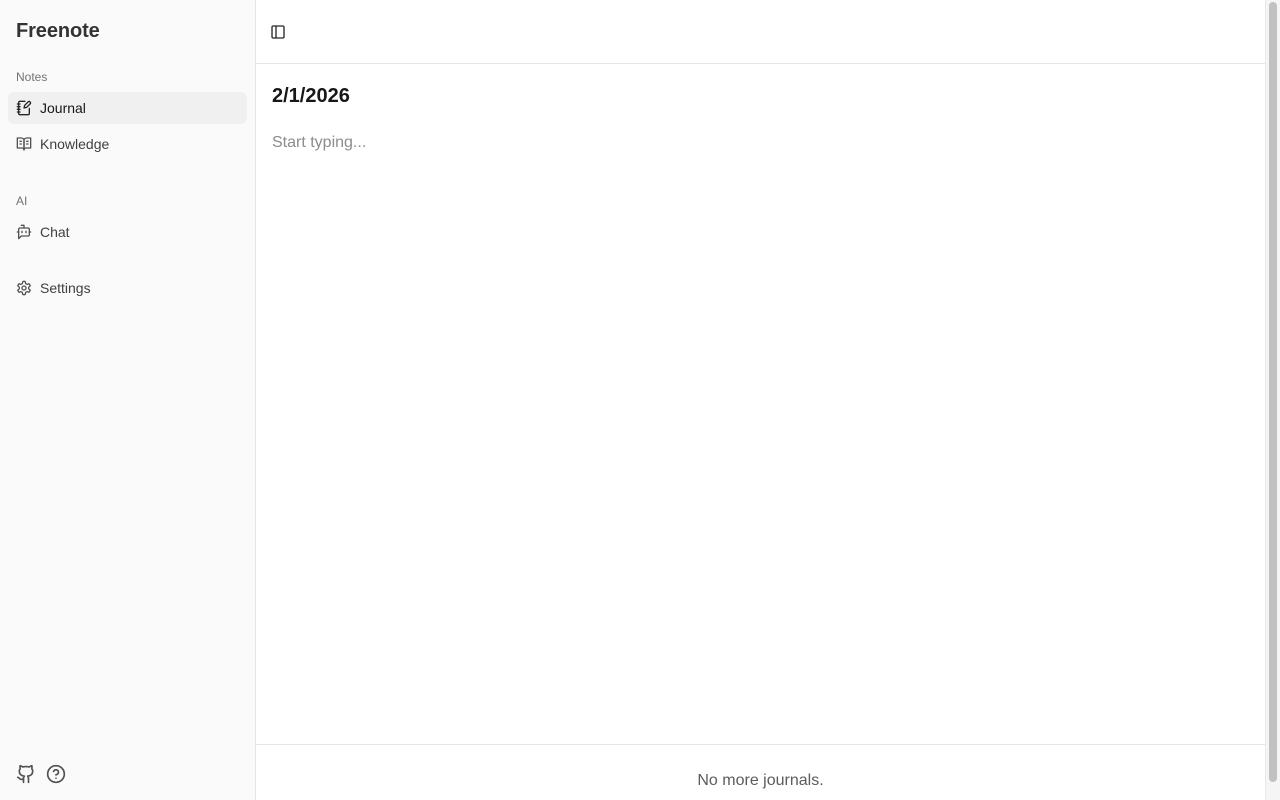 The height and width of the screenshot is (800, 1280). I want to click on sidebar-group-notes-label: Notes, so click(32, 77).